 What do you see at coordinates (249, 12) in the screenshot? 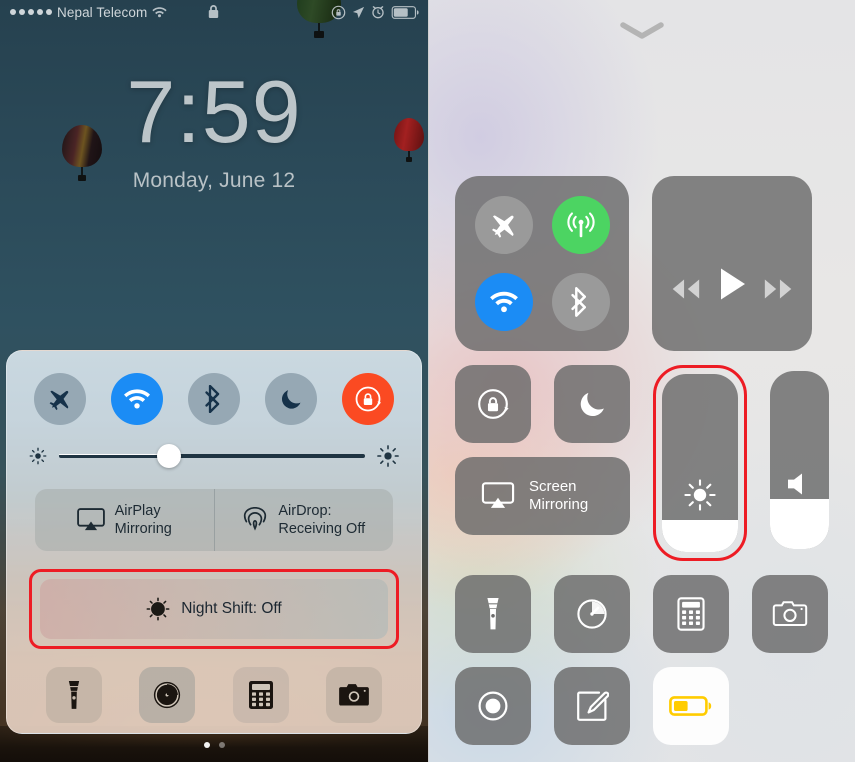
I see `lock-status-center` at bounding box center [249, 12].